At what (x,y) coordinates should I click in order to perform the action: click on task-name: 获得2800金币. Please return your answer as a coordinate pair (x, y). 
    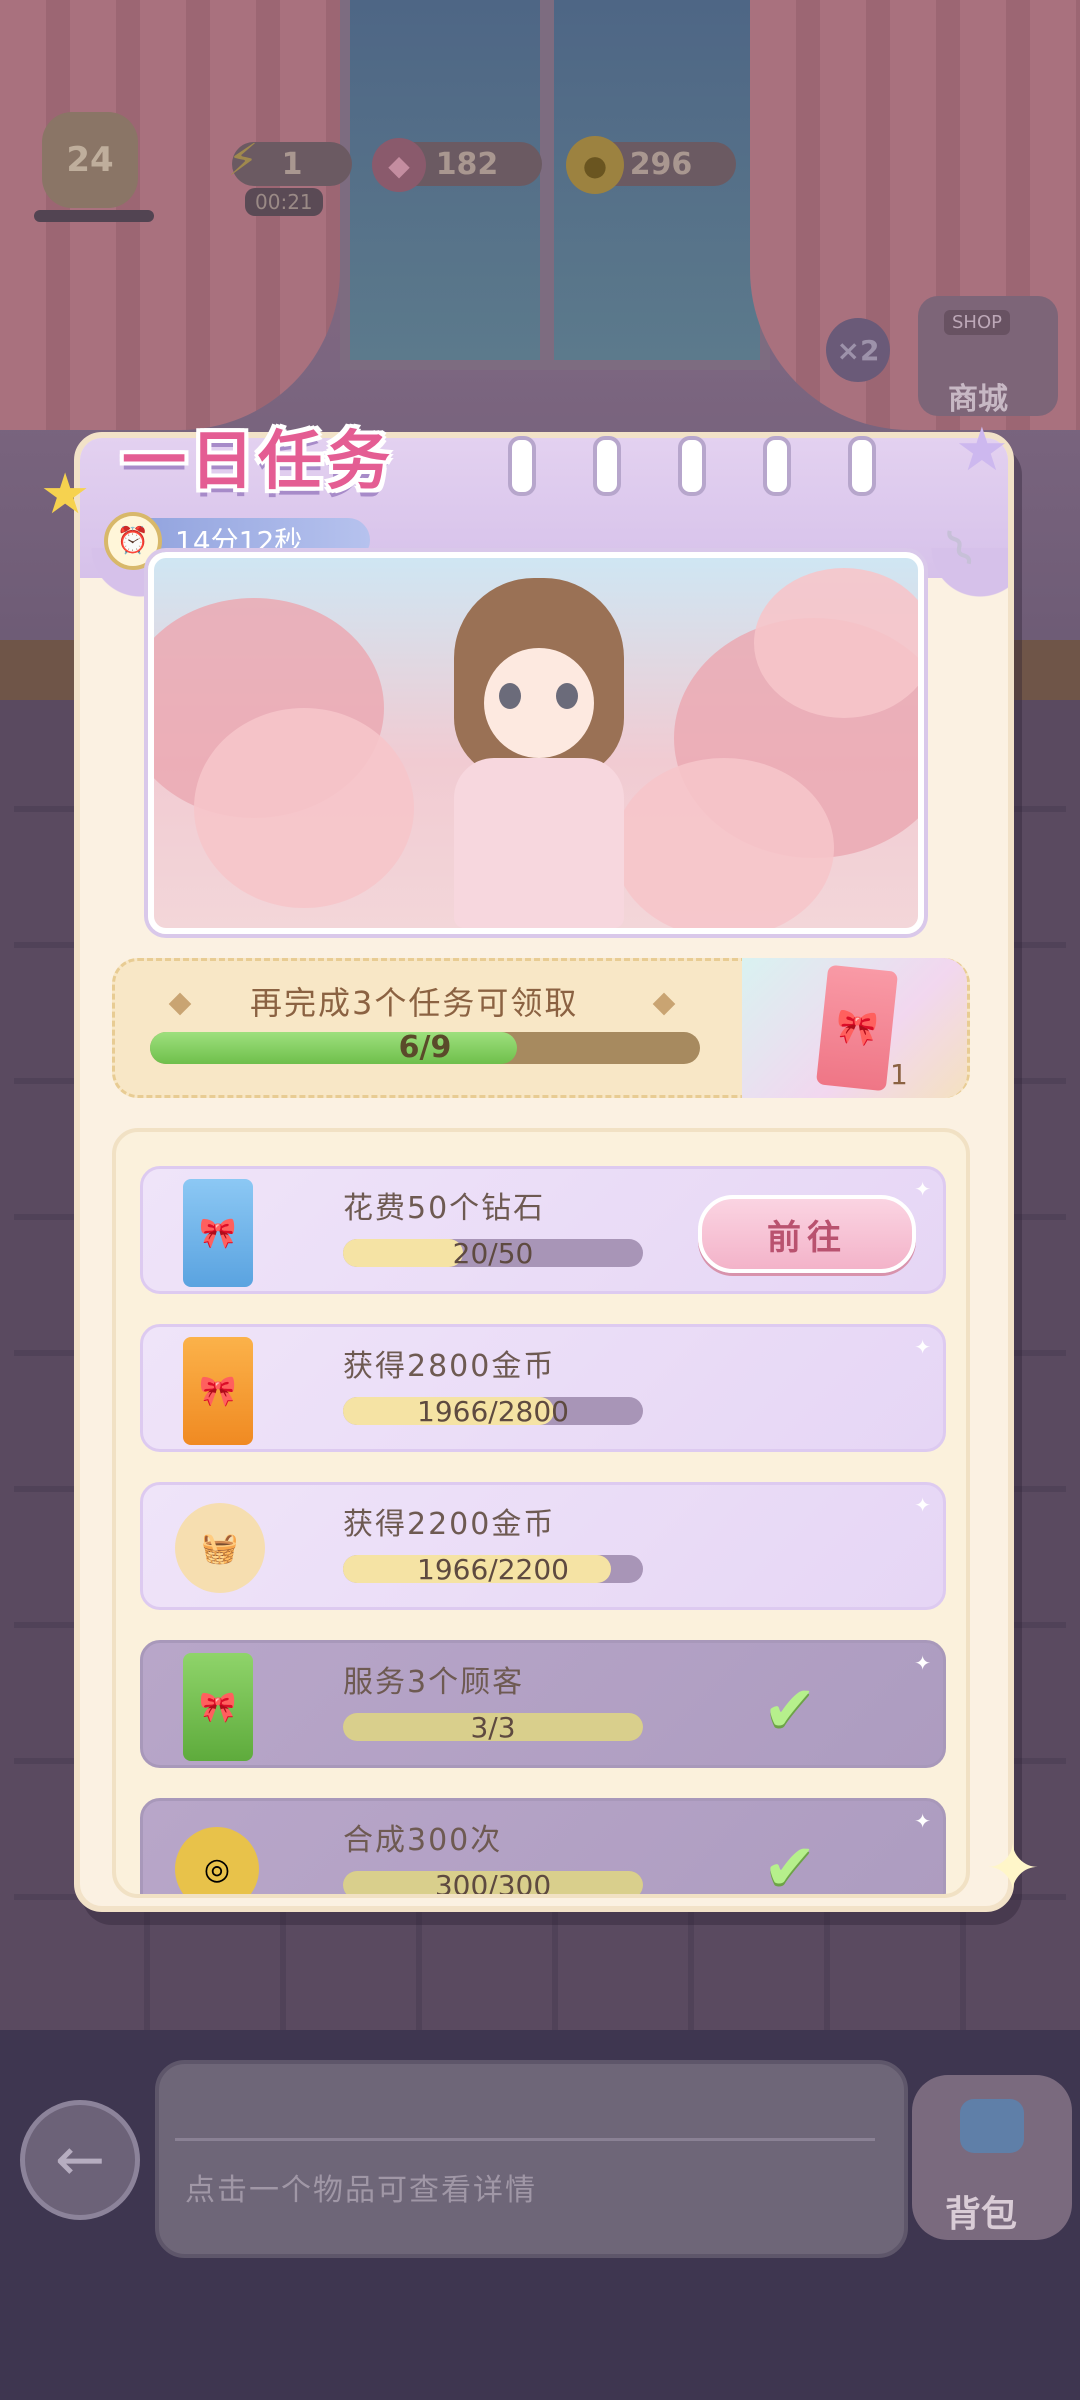
    Looking at the image, I should click on (449, 1366).